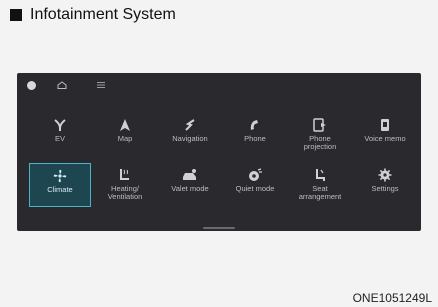  What do you see at coordinates (320, 175) in the screenshot?
I see `seat-arrangement-icon` at bounding box center [320, 175].